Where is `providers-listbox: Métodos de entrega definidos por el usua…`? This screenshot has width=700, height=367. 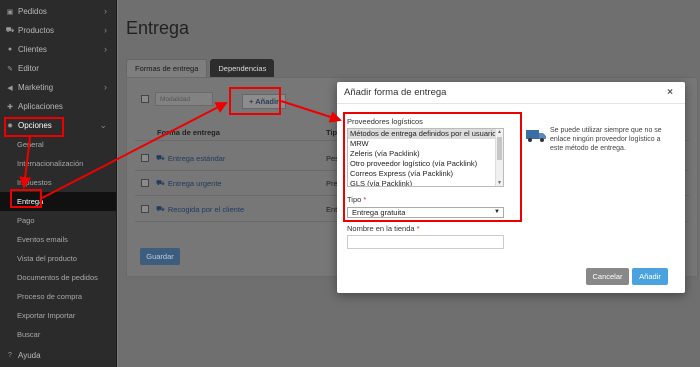 providers-listbox: Métodos de entrega definidos por el usua… is located at coordinates (425, 157).